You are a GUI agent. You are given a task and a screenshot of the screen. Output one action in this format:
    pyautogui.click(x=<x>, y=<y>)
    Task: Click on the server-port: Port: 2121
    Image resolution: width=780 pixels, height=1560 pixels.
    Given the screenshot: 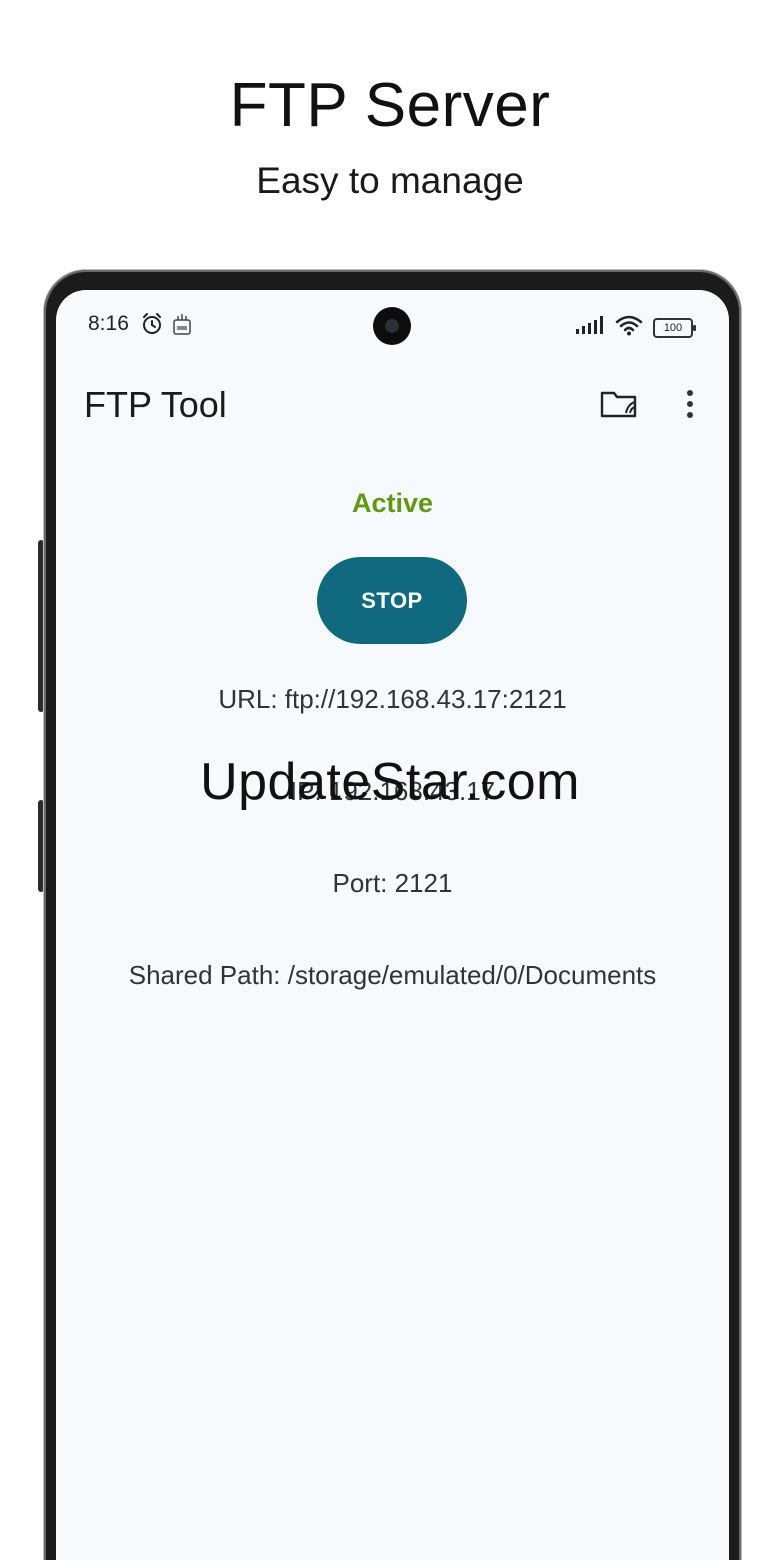 What is the action you would take?
    pyautogui.click(x=392, y=883)
    